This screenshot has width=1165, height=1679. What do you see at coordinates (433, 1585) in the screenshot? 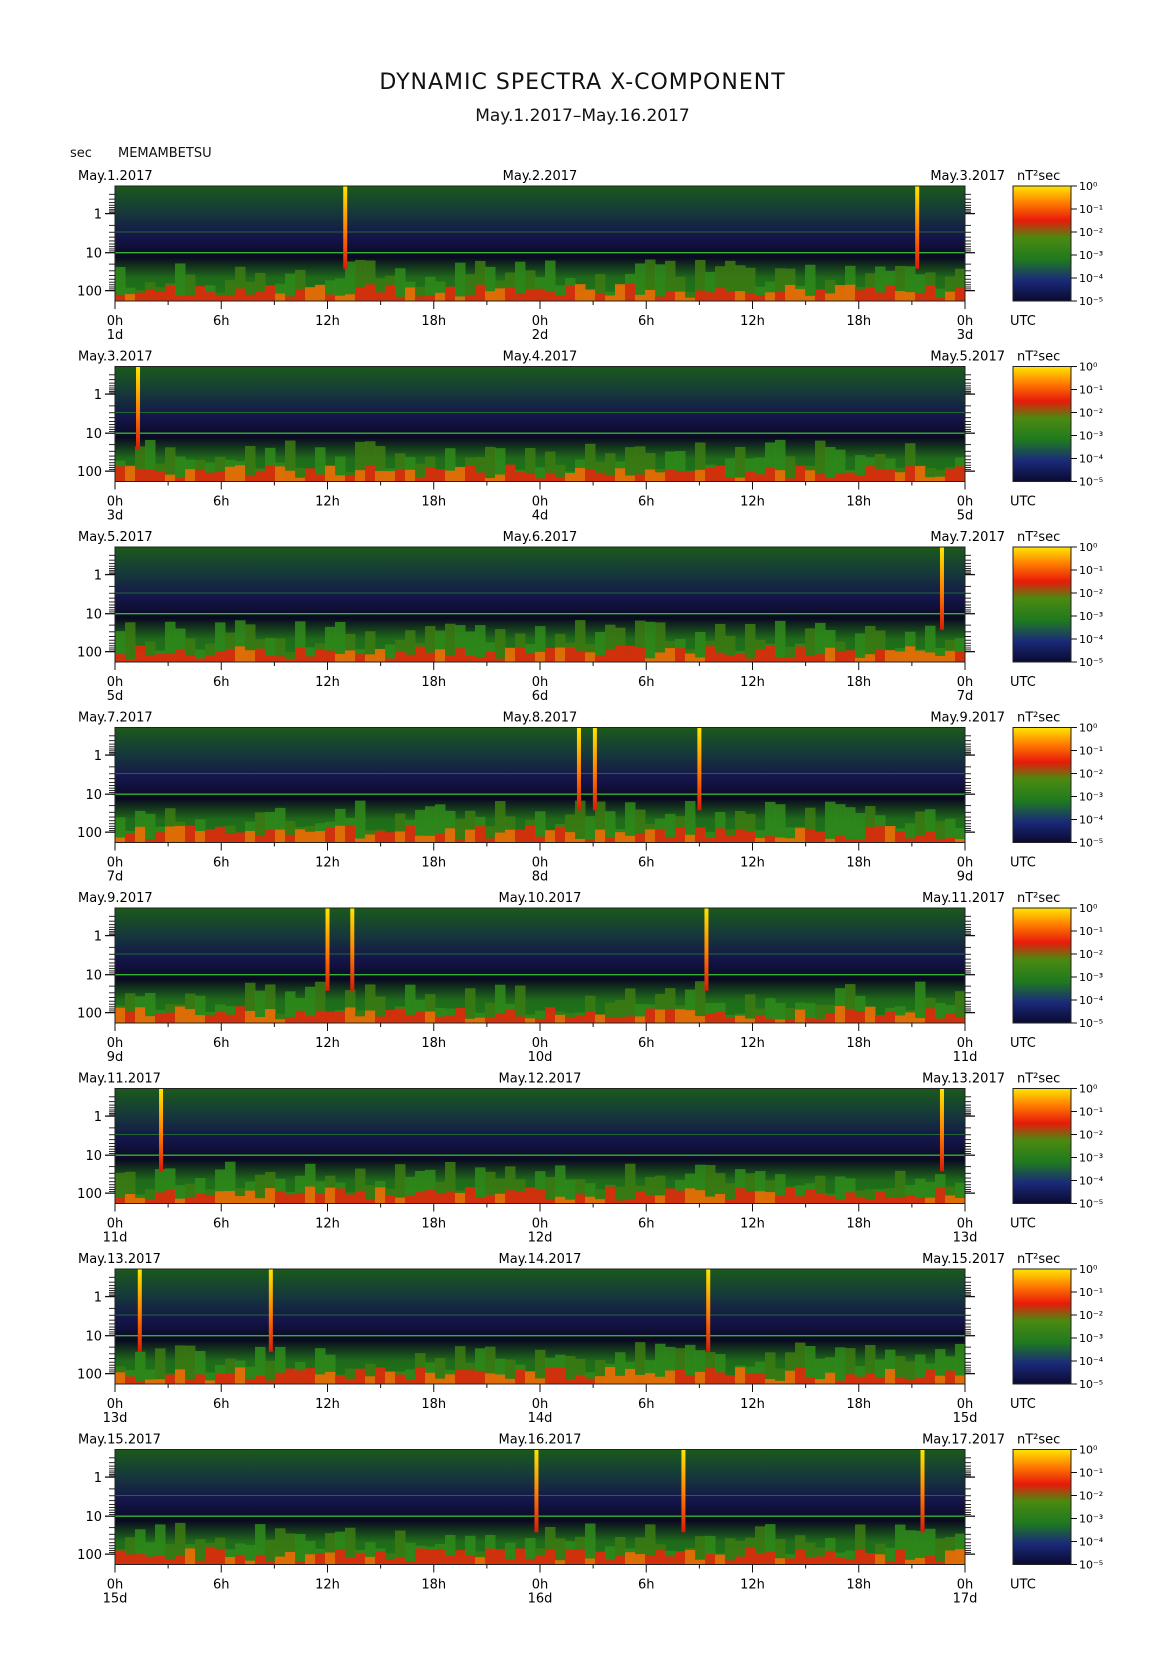
I see `x-tick-label: 18h` at bounding box center [433, 1585].